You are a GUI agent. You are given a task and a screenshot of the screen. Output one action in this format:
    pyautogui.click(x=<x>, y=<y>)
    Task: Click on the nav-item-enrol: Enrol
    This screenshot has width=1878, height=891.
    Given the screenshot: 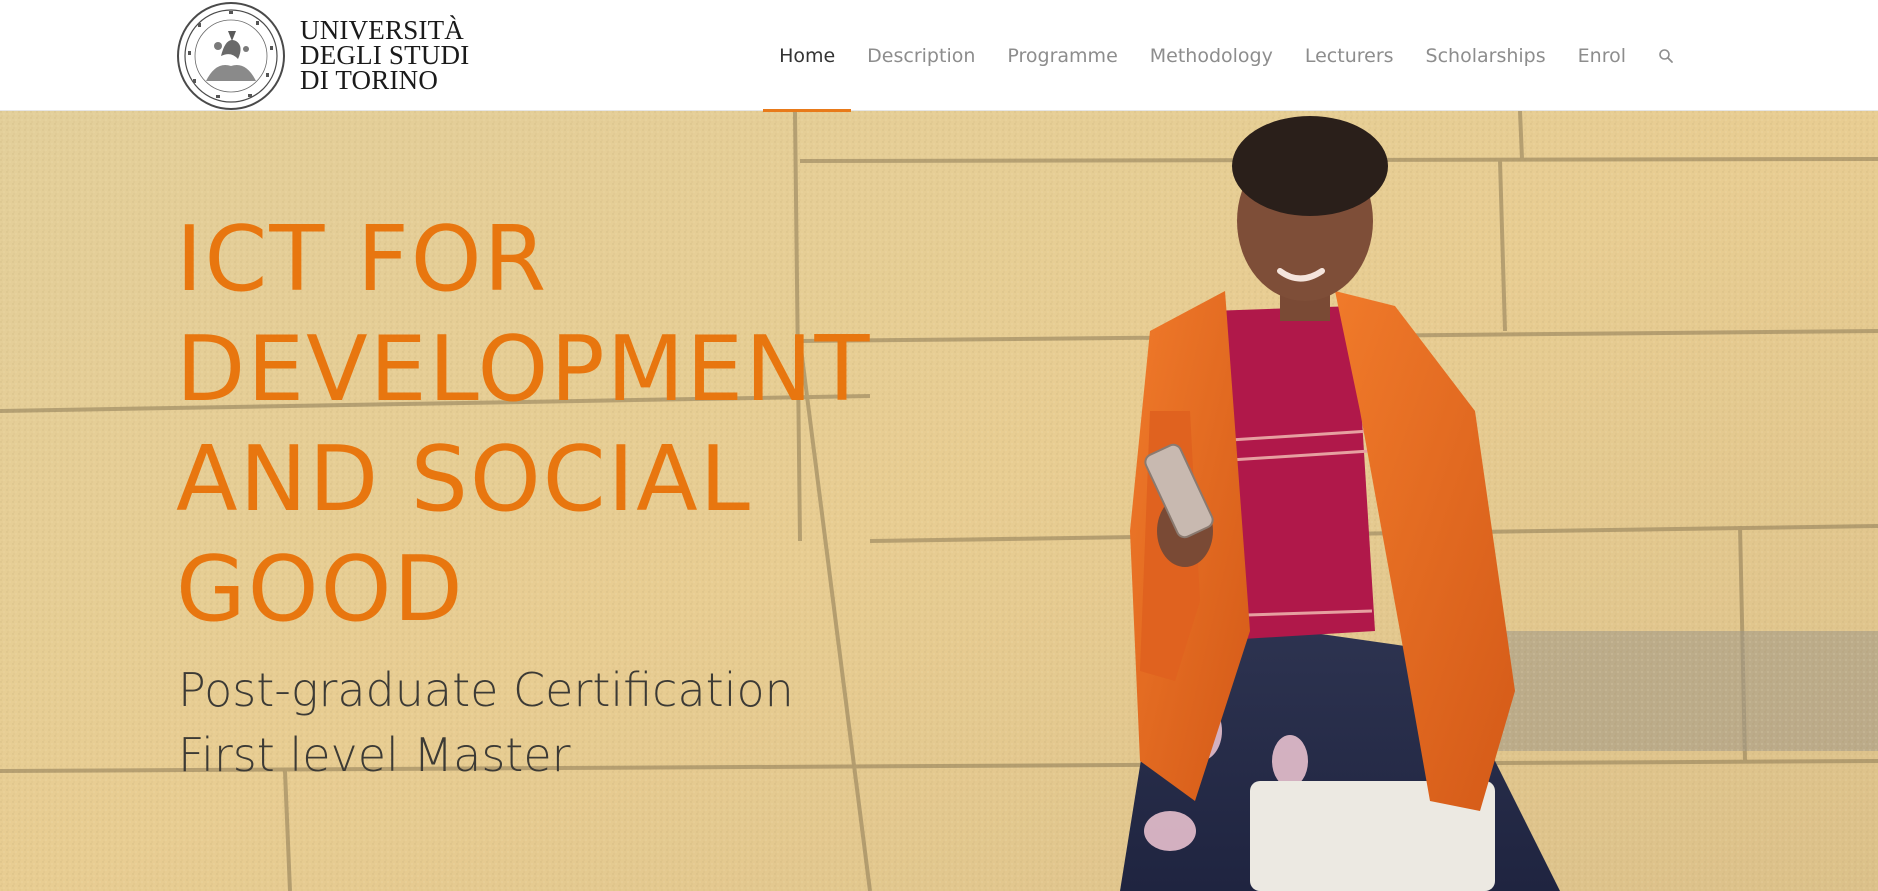 What is the action you would take?
    pyautogui.click(x=1602, y=55)
    